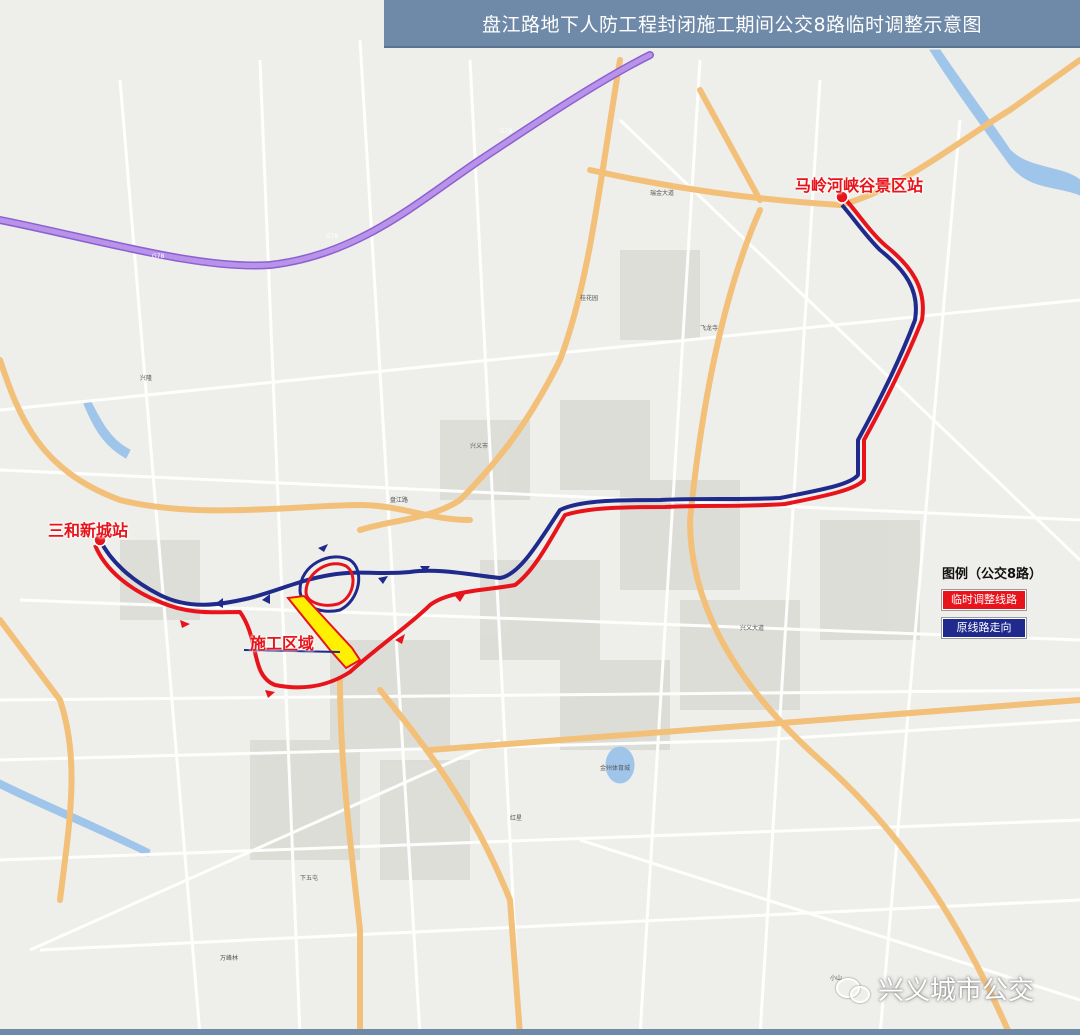 The width and height of the screenshot is (1080, 1035). What do you see at coordinates (399, 500) in the screenshot?
I see `road-label-panjiang: 盘江路` at bounding box center [399, 500].